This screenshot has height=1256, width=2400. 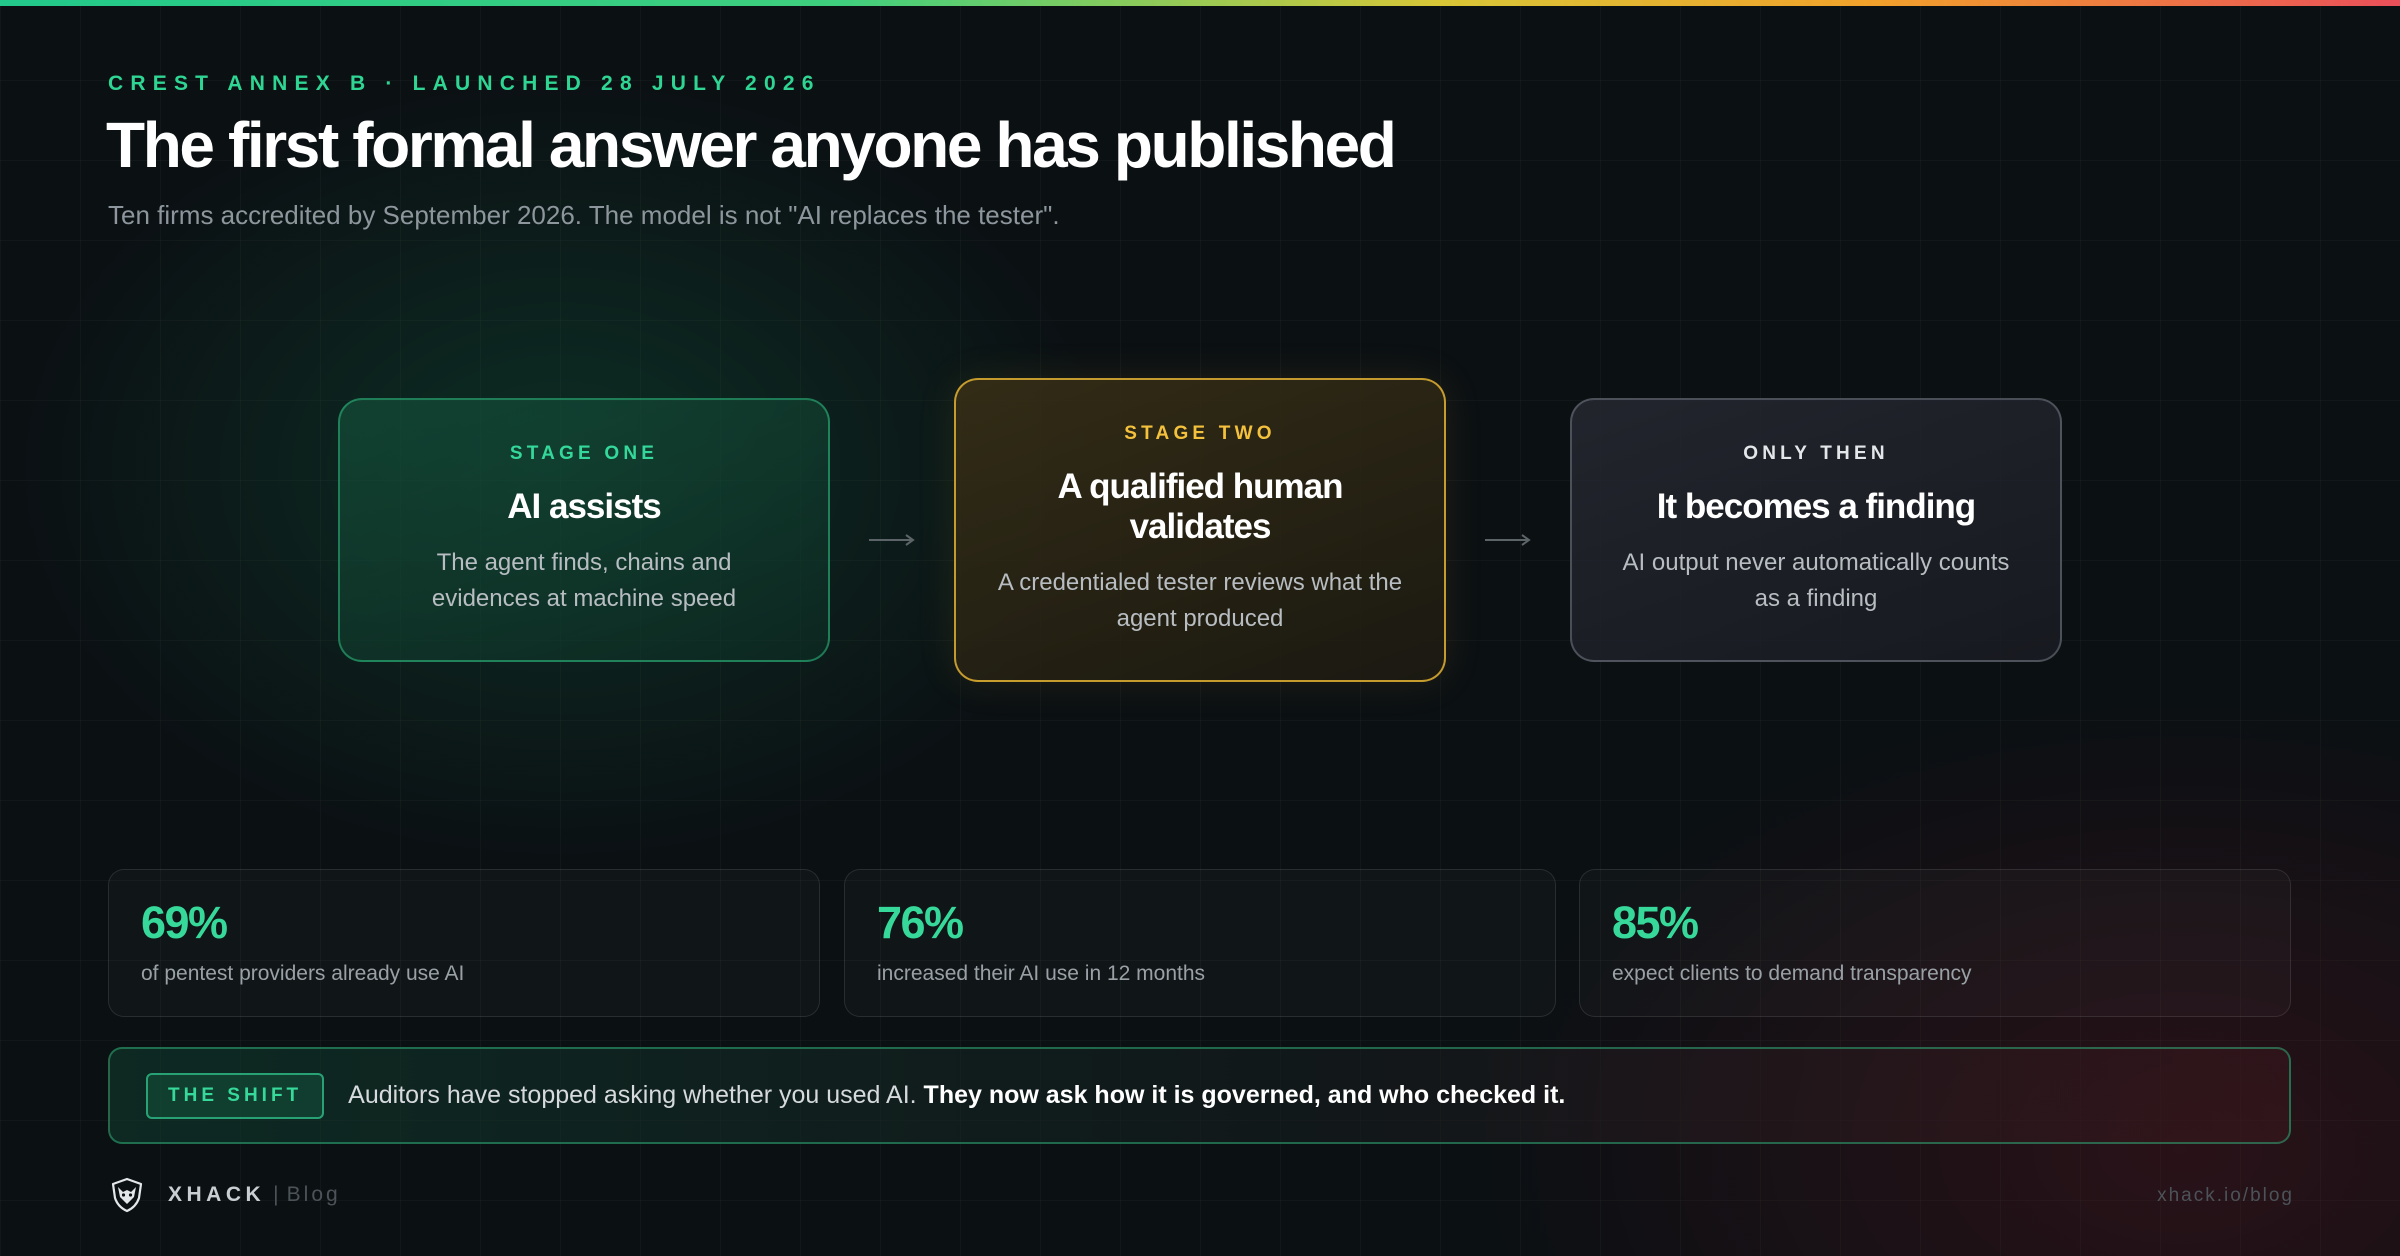 I want to click on shift-badge: THE SHIFT, so click(x=235, y=1095).